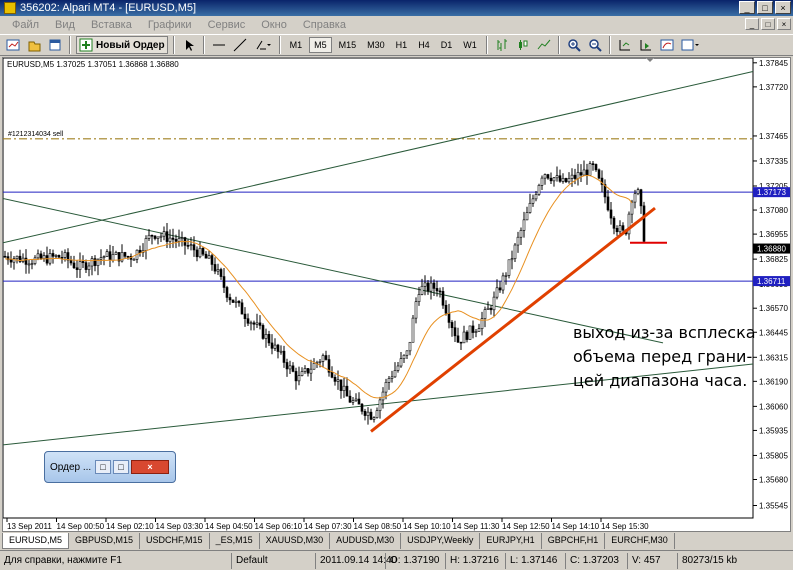  I want to click on tab-gbpchf-h1: GBPCHF,H1, so click(574, 541).